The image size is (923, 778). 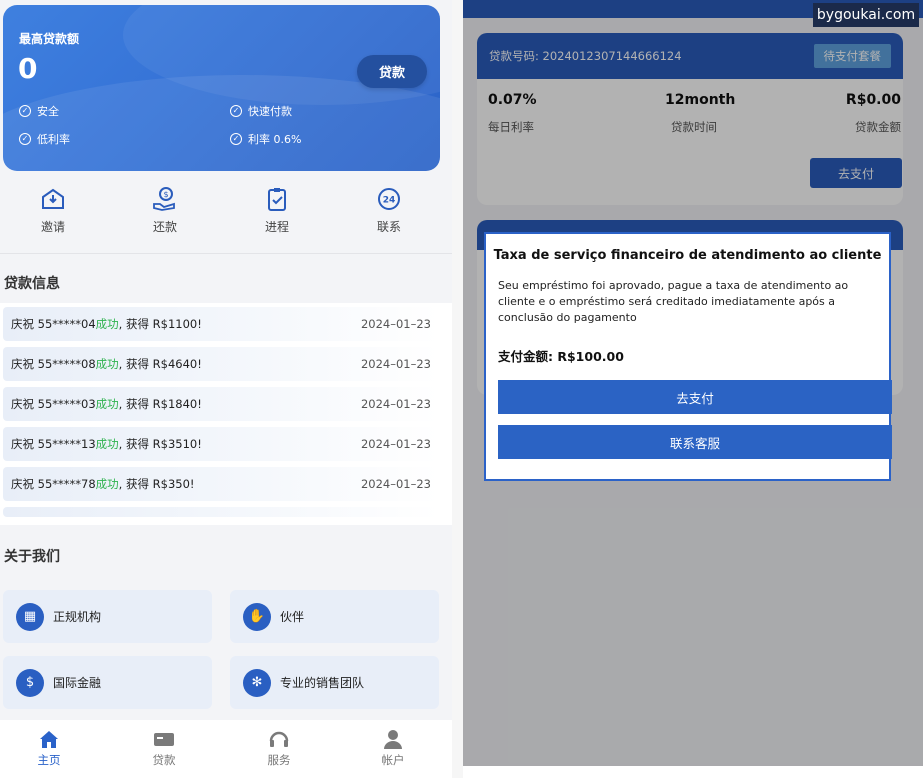 What do you see at coordinates (77, 617) in the screenshot?
I see `about-item-label: 正规机构` at bounding box center [77, 617].